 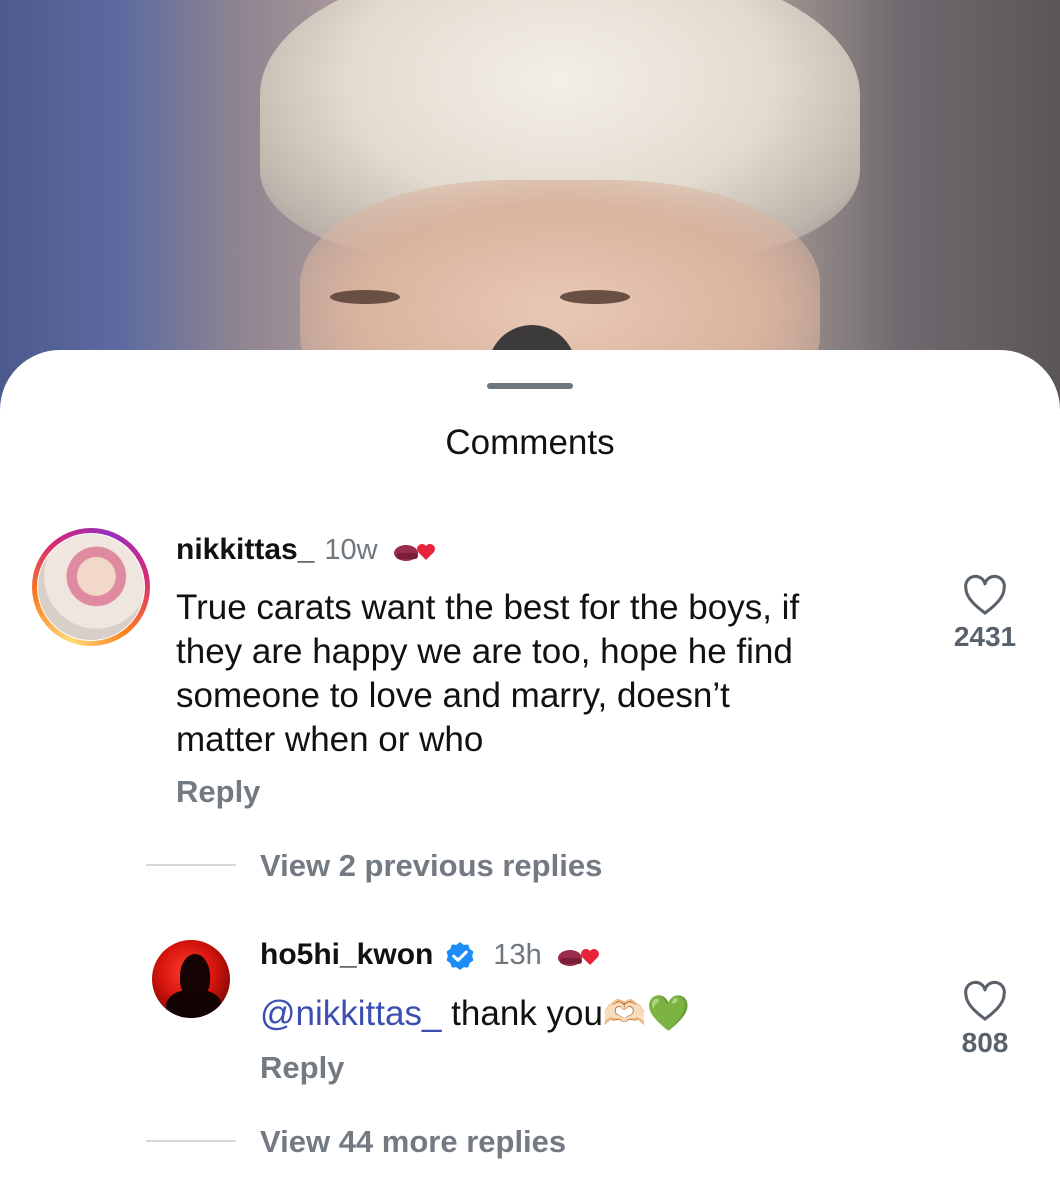 What do you see at coordinates (365, 297) in the screenshot?
I see `background-eye-left` at bounding box center [365, 297].